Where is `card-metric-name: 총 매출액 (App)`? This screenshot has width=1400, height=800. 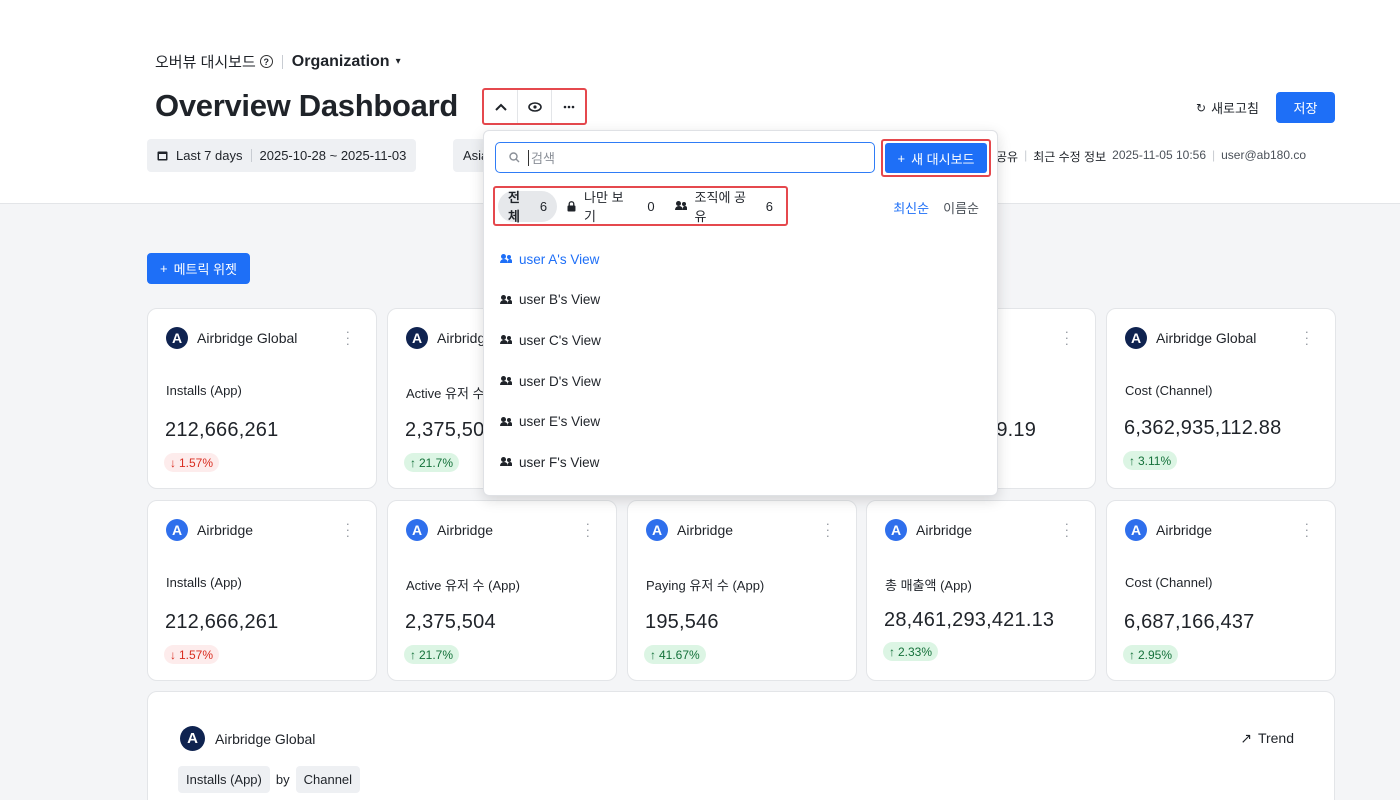
card-metric-name: 총 매출액 (App) is located at coordinates (928, 585).